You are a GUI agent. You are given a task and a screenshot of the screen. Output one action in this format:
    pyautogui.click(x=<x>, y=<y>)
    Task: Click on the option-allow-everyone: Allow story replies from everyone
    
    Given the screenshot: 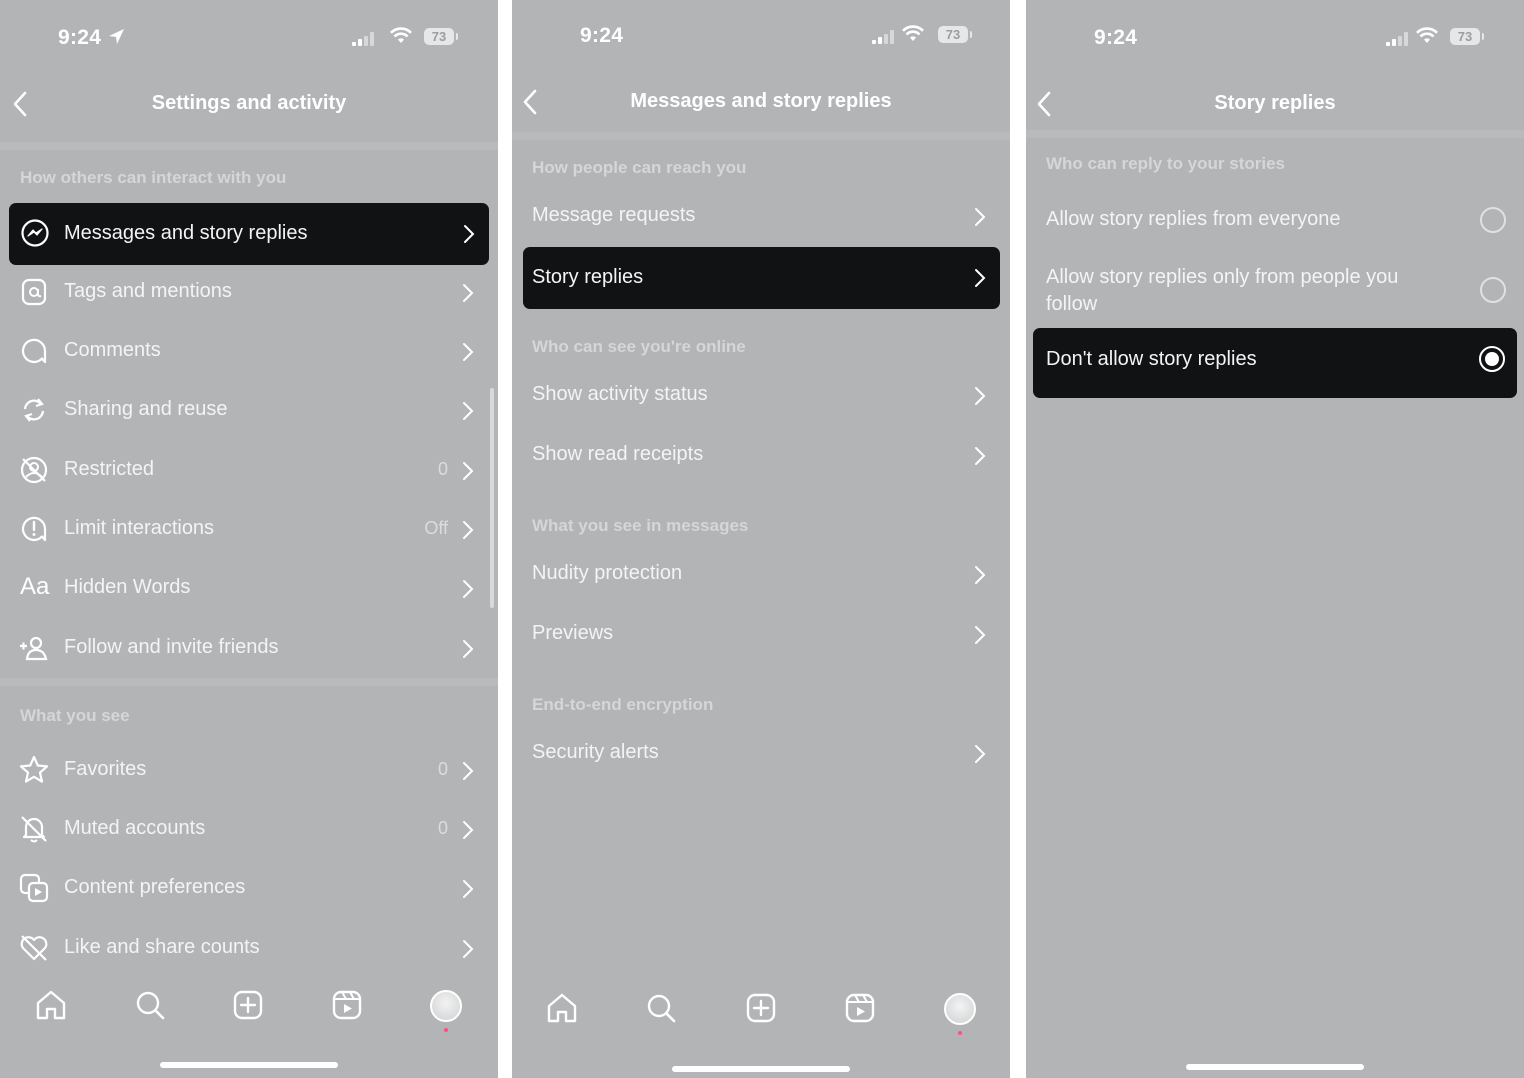 What is the action you would take?
    pyautogui.click(x=1275, y=220)
    